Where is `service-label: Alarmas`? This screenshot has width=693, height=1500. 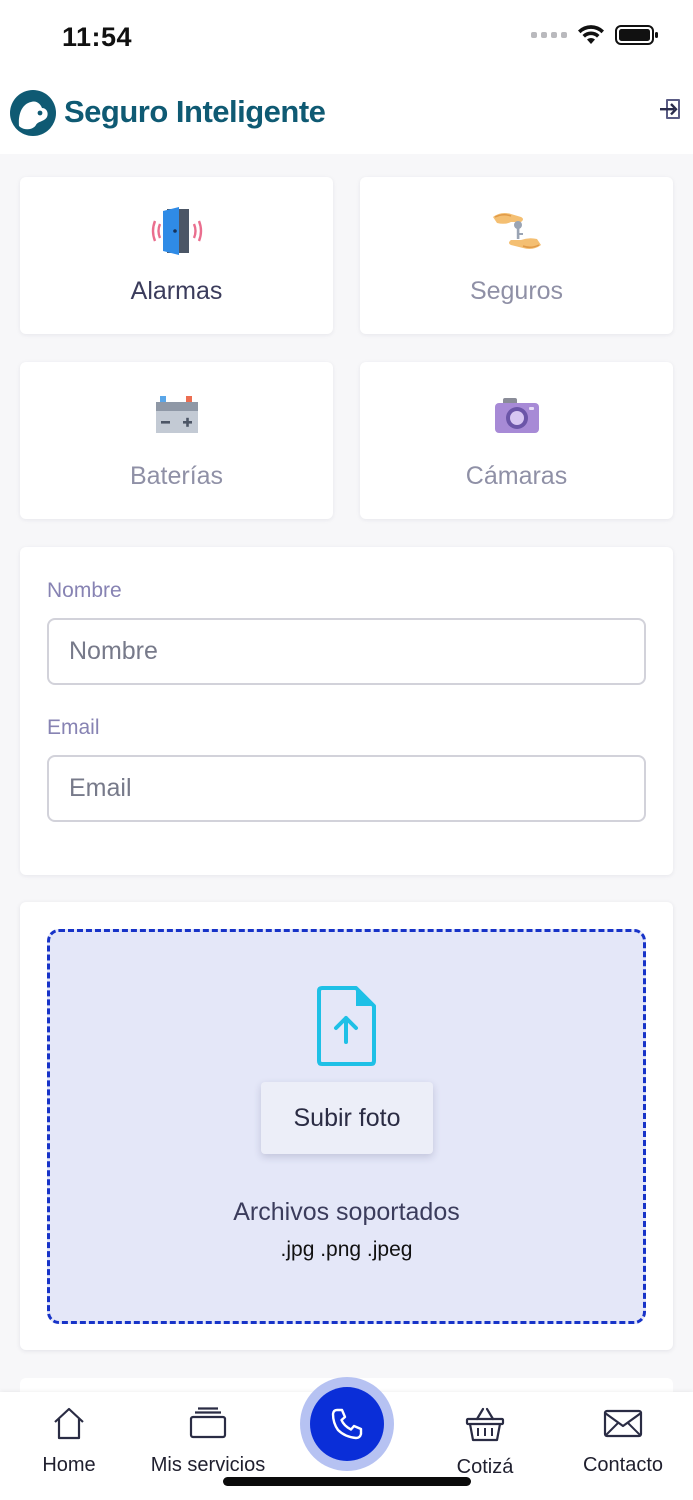
service-label: Alarmas is located at coordinates (176, 291).